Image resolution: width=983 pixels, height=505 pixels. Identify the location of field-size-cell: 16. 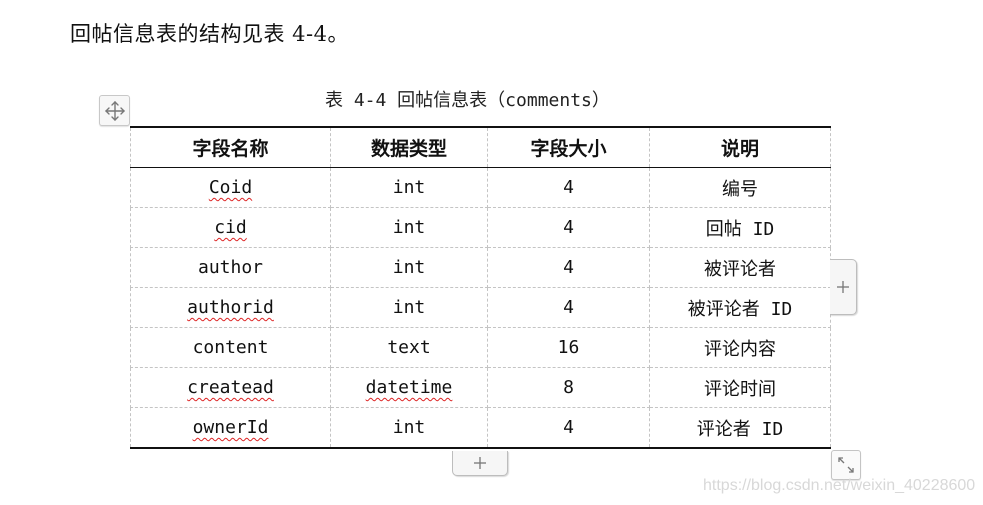
(568, 347).